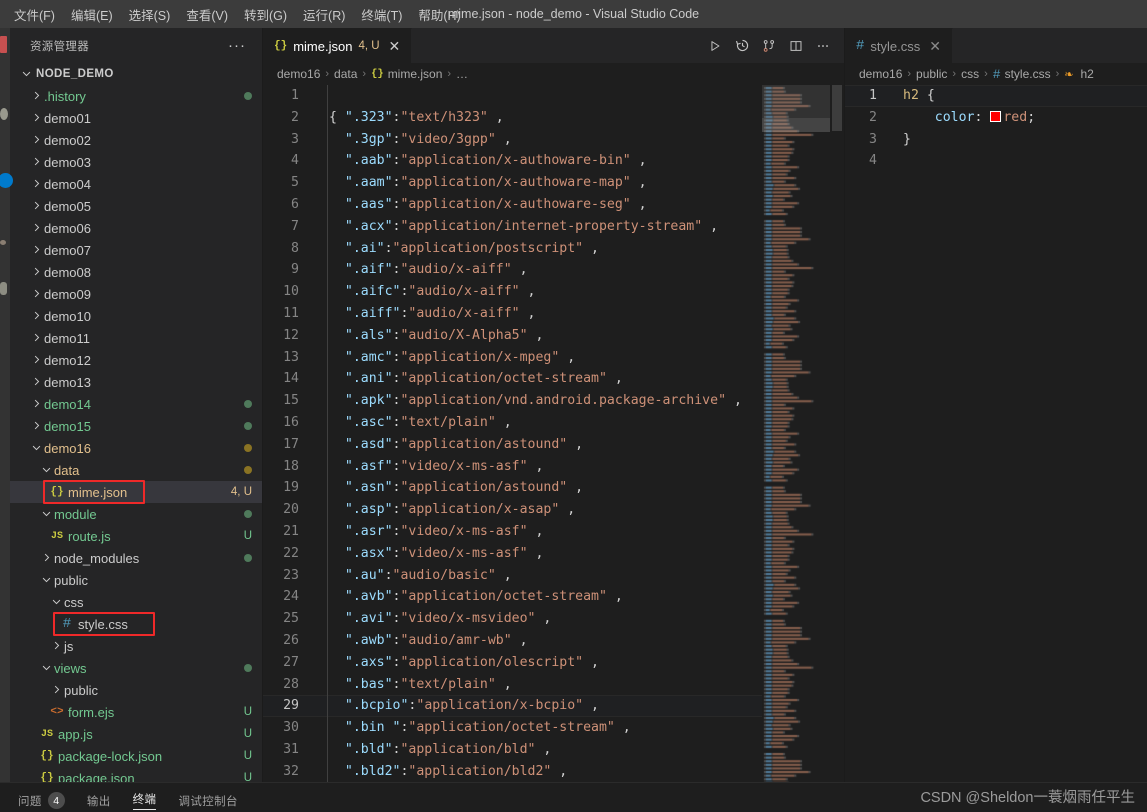 Image resolution: width=1147 pixels, height=812 pixels. I want to click on code-line: 30 ".bin ":"application/octet-stream" ,, so click(512, 728).